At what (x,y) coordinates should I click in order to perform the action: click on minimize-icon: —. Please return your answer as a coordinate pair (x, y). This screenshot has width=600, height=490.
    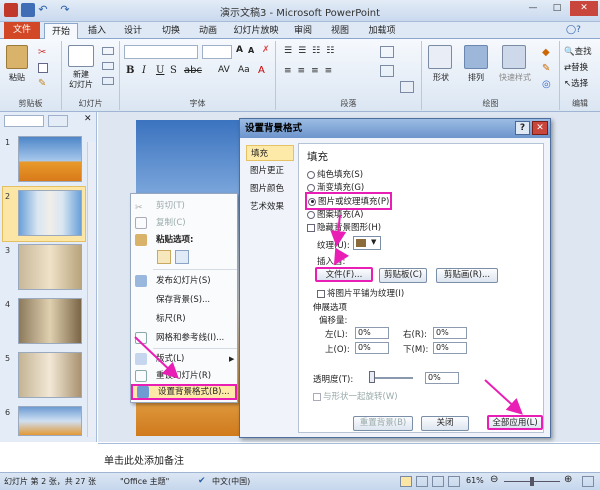
    Looking at the image, I should click on (533, 8).